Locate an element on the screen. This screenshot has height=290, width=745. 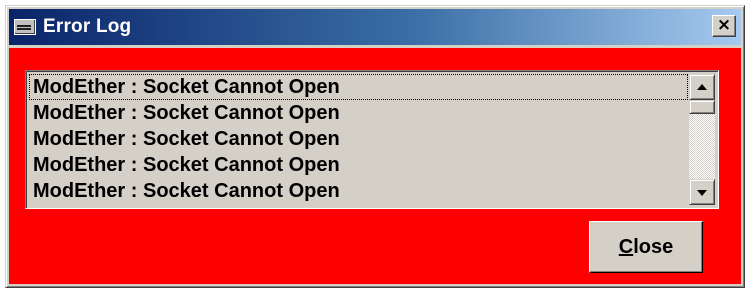
scrollbar-thumb is located at coordinates (702, 107).